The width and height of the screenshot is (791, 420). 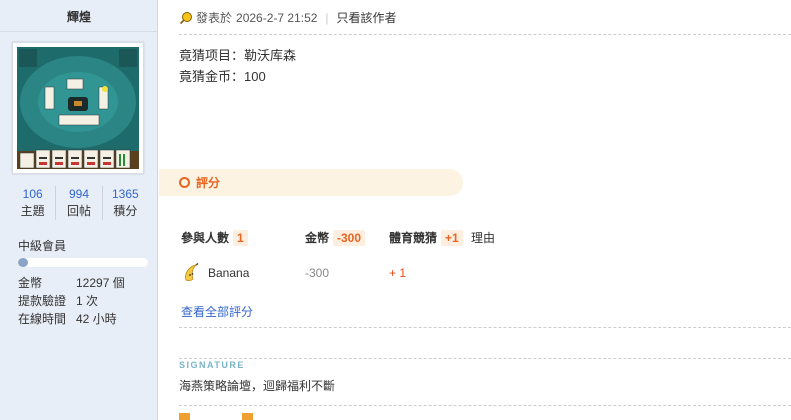 What do you see at coordinates (240, 237) in the screenshot?
I see `participants-count: 1` at bounding box center [240, 237].